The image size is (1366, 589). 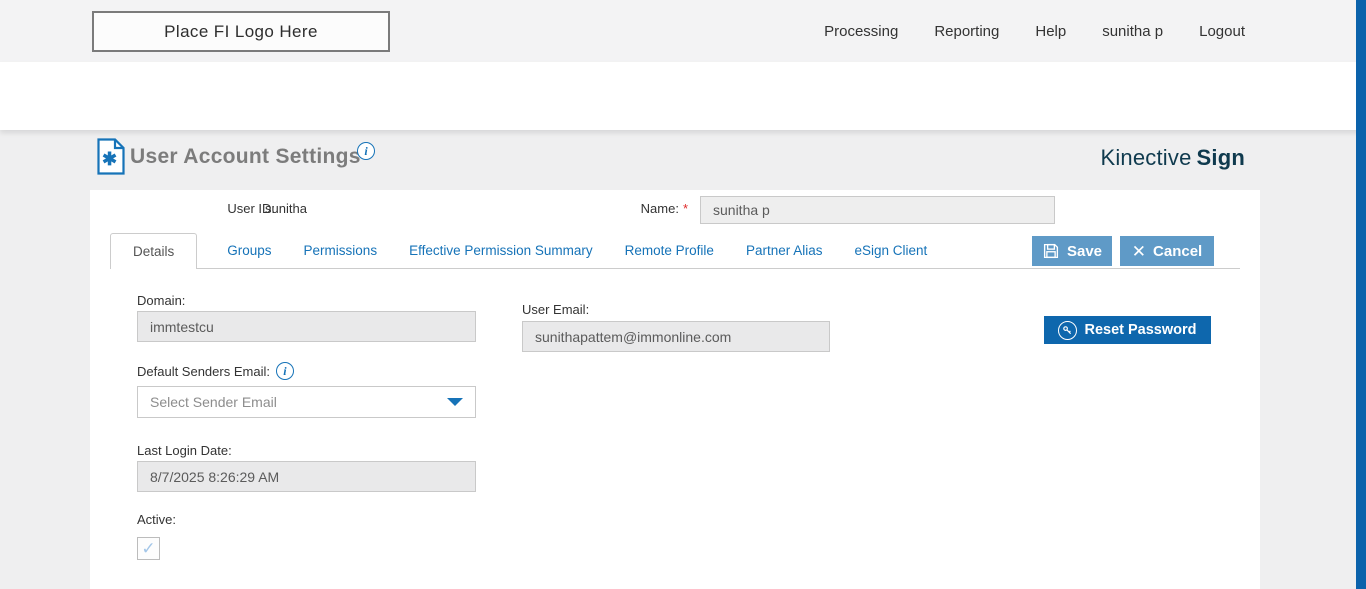 I want to click on nav-item-logout: Logout, so click(x=1222, y=31).